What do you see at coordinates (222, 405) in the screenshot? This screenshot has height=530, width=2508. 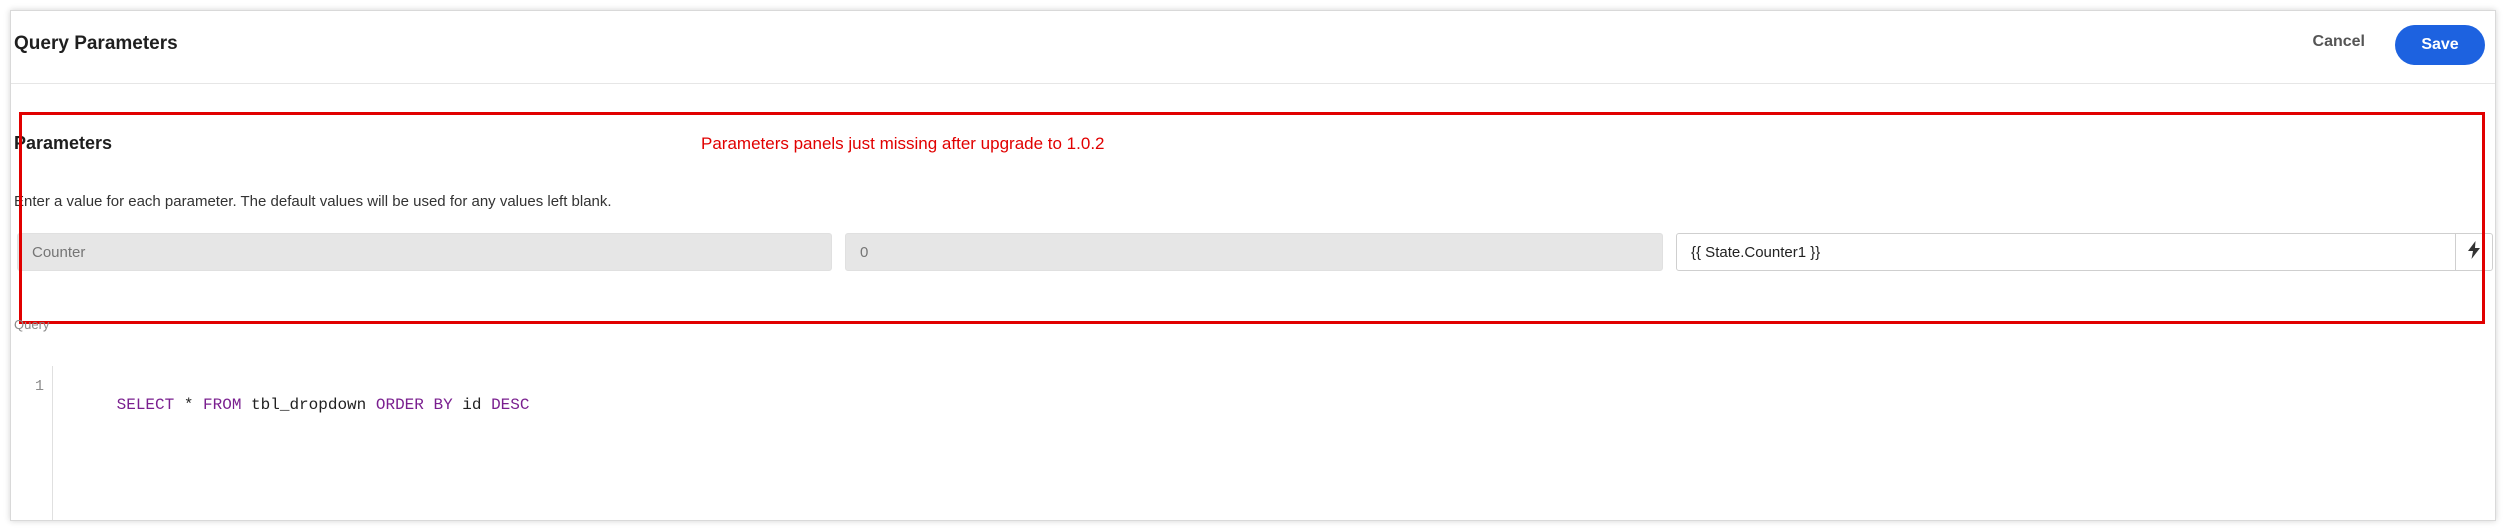 I see `sql-keyword: FROM` at bounding box center [222, 405].